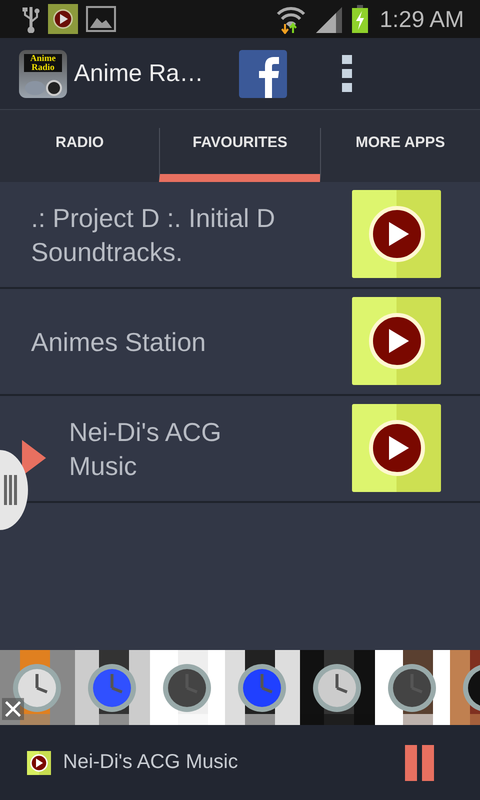 Image resolution: width=480 pixels, height=800 pixels. What do you see at coordinates (176, 341) in the screenshot?
I see `station-name: Animes Station` at bounding box center [176, 341].